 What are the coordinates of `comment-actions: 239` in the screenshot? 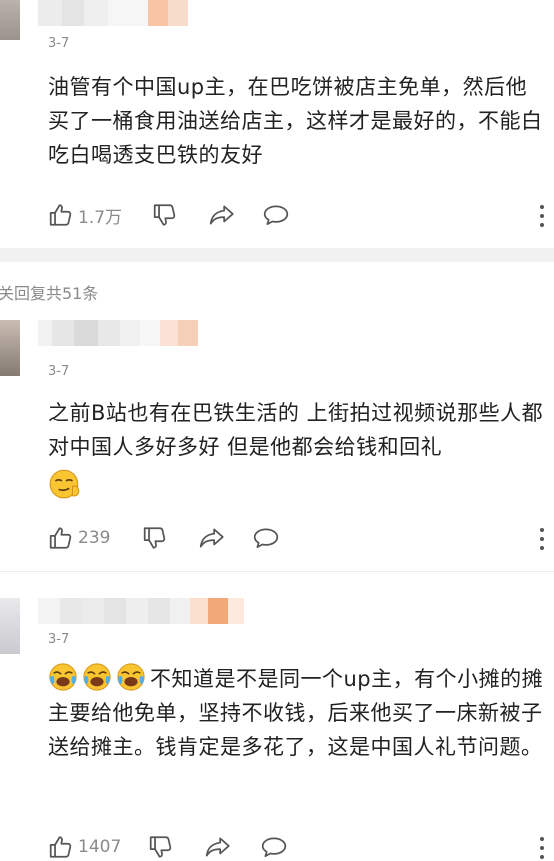 It's located at (298, 538).